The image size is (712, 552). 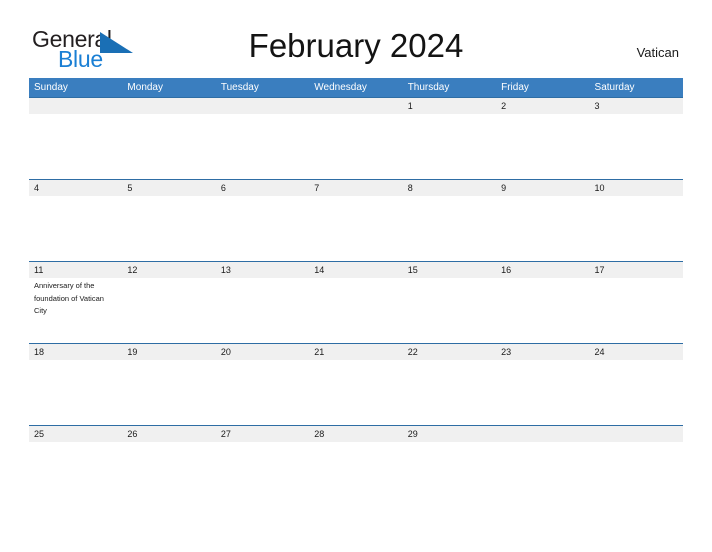 I want to click on day-number: 6, so click(x=262, y=188).